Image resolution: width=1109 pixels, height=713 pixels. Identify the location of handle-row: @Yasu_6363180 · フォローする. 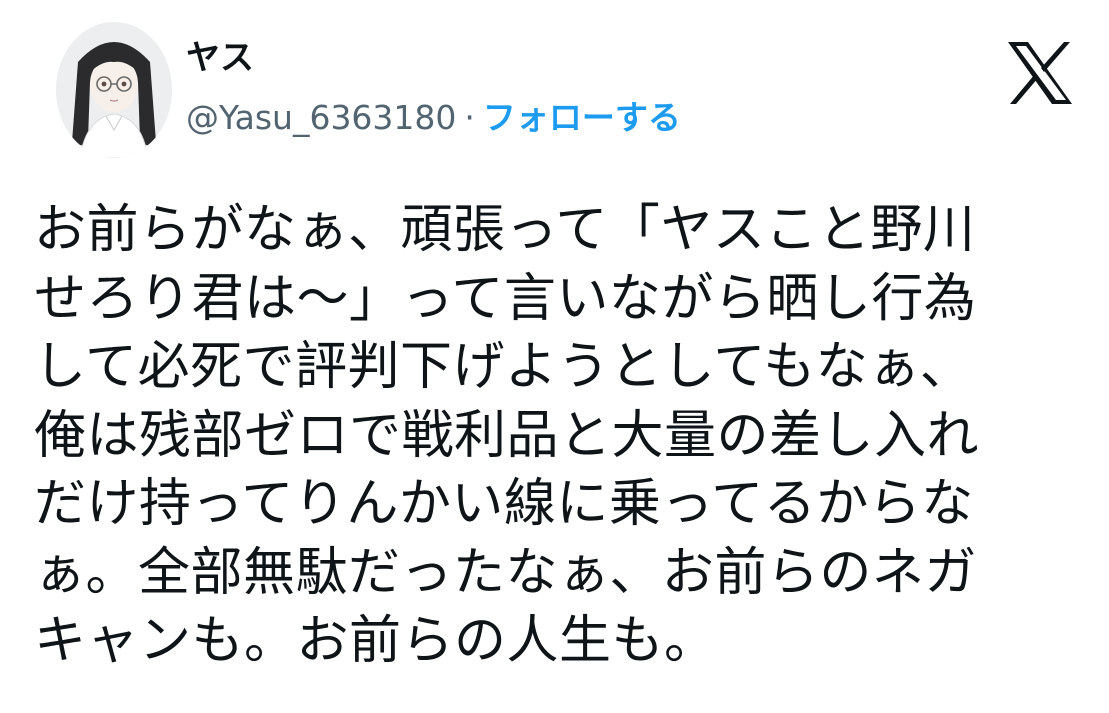
(433, 118).